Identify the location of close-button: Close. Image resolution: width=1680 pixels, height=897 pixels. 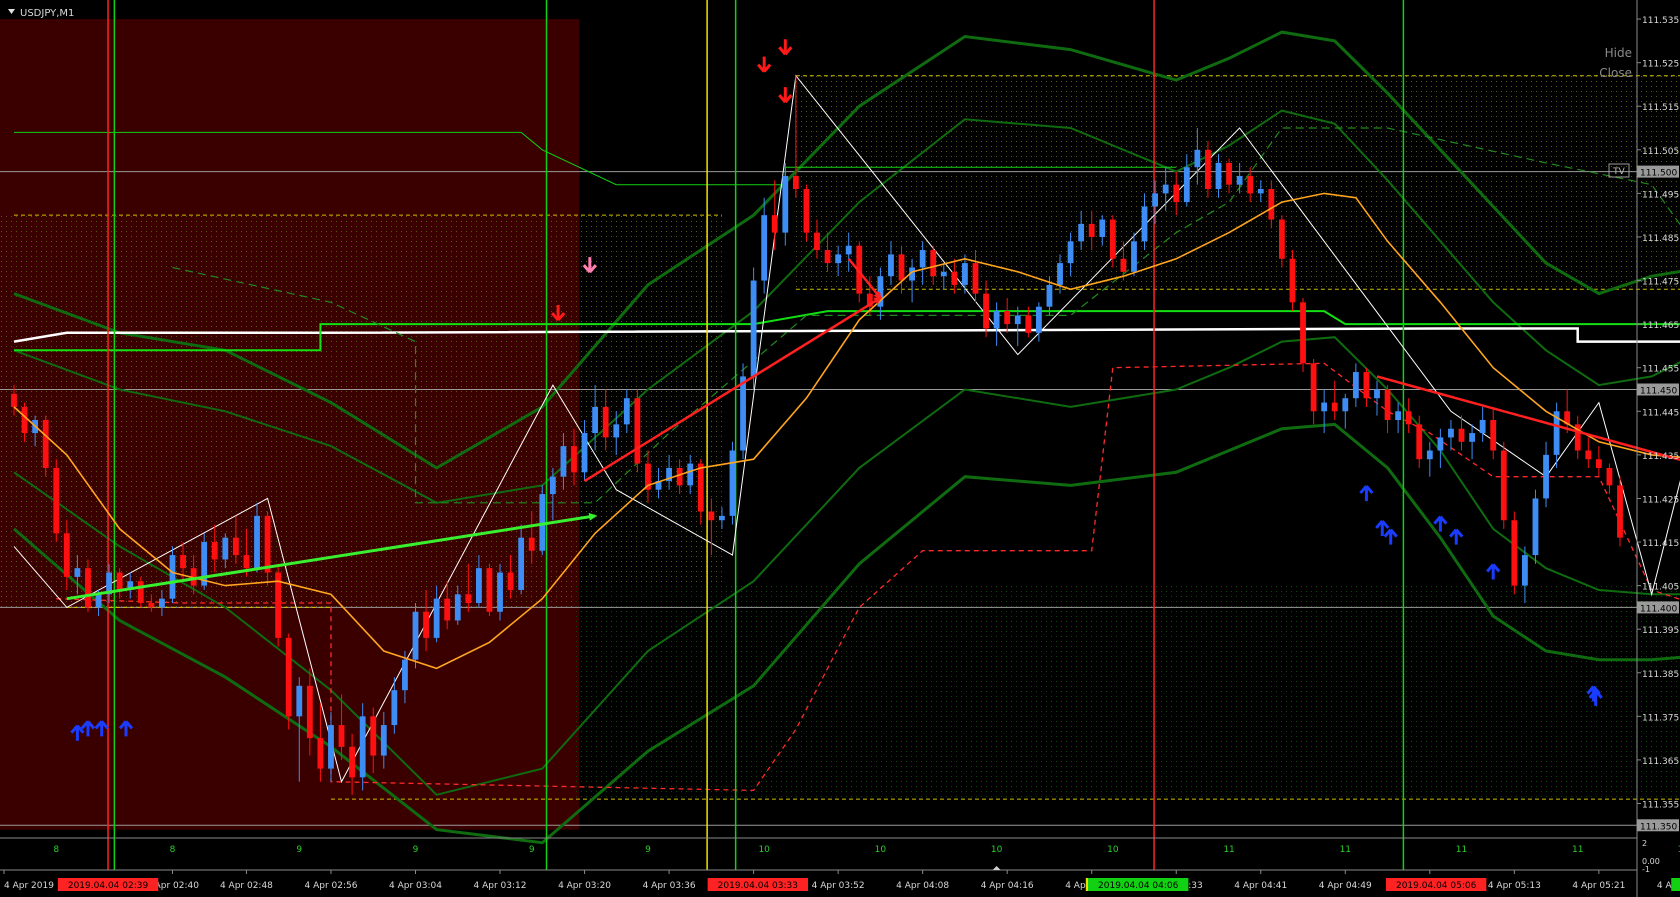
(1615, 73).